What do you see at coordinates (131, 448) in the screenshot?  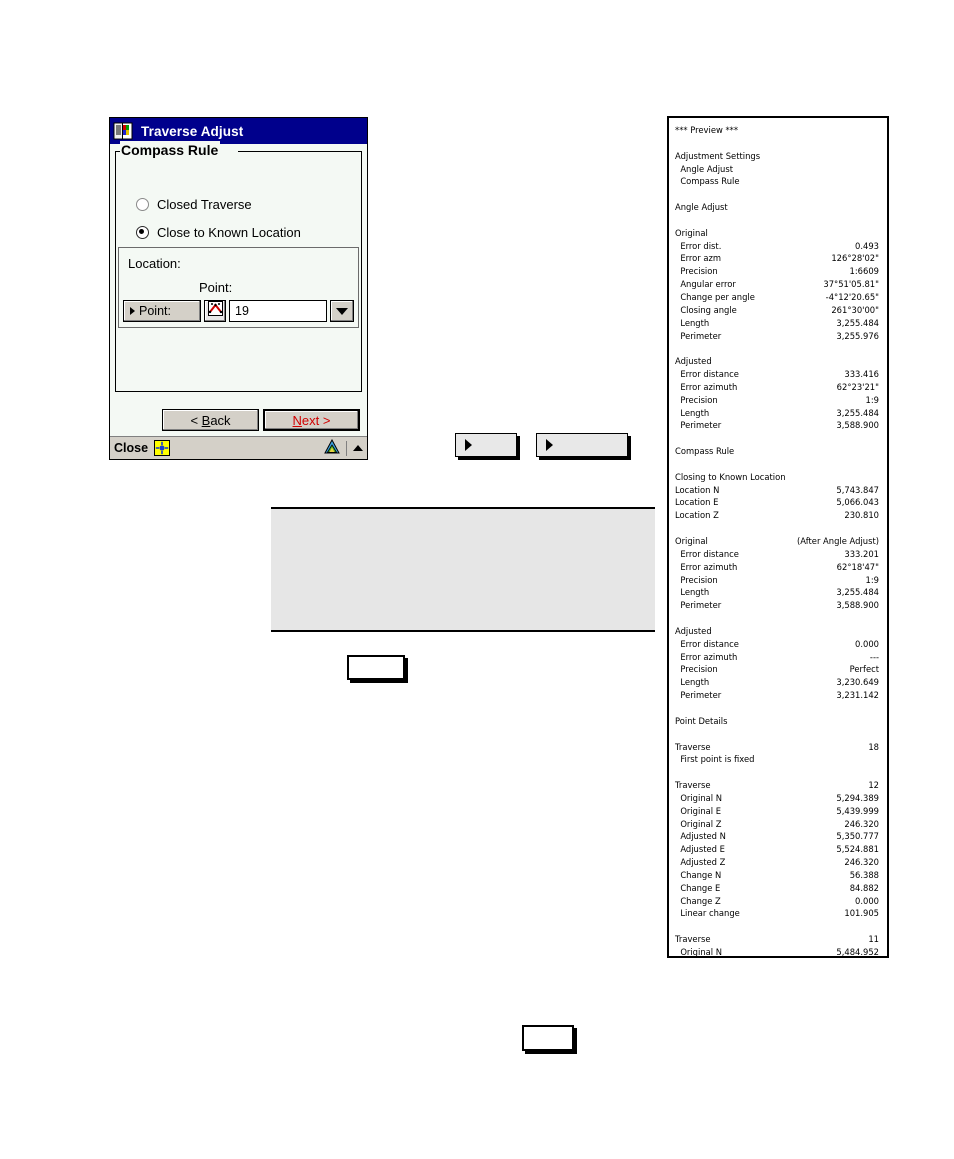 I see `close-button: Close` at bounding box center [131, 448].